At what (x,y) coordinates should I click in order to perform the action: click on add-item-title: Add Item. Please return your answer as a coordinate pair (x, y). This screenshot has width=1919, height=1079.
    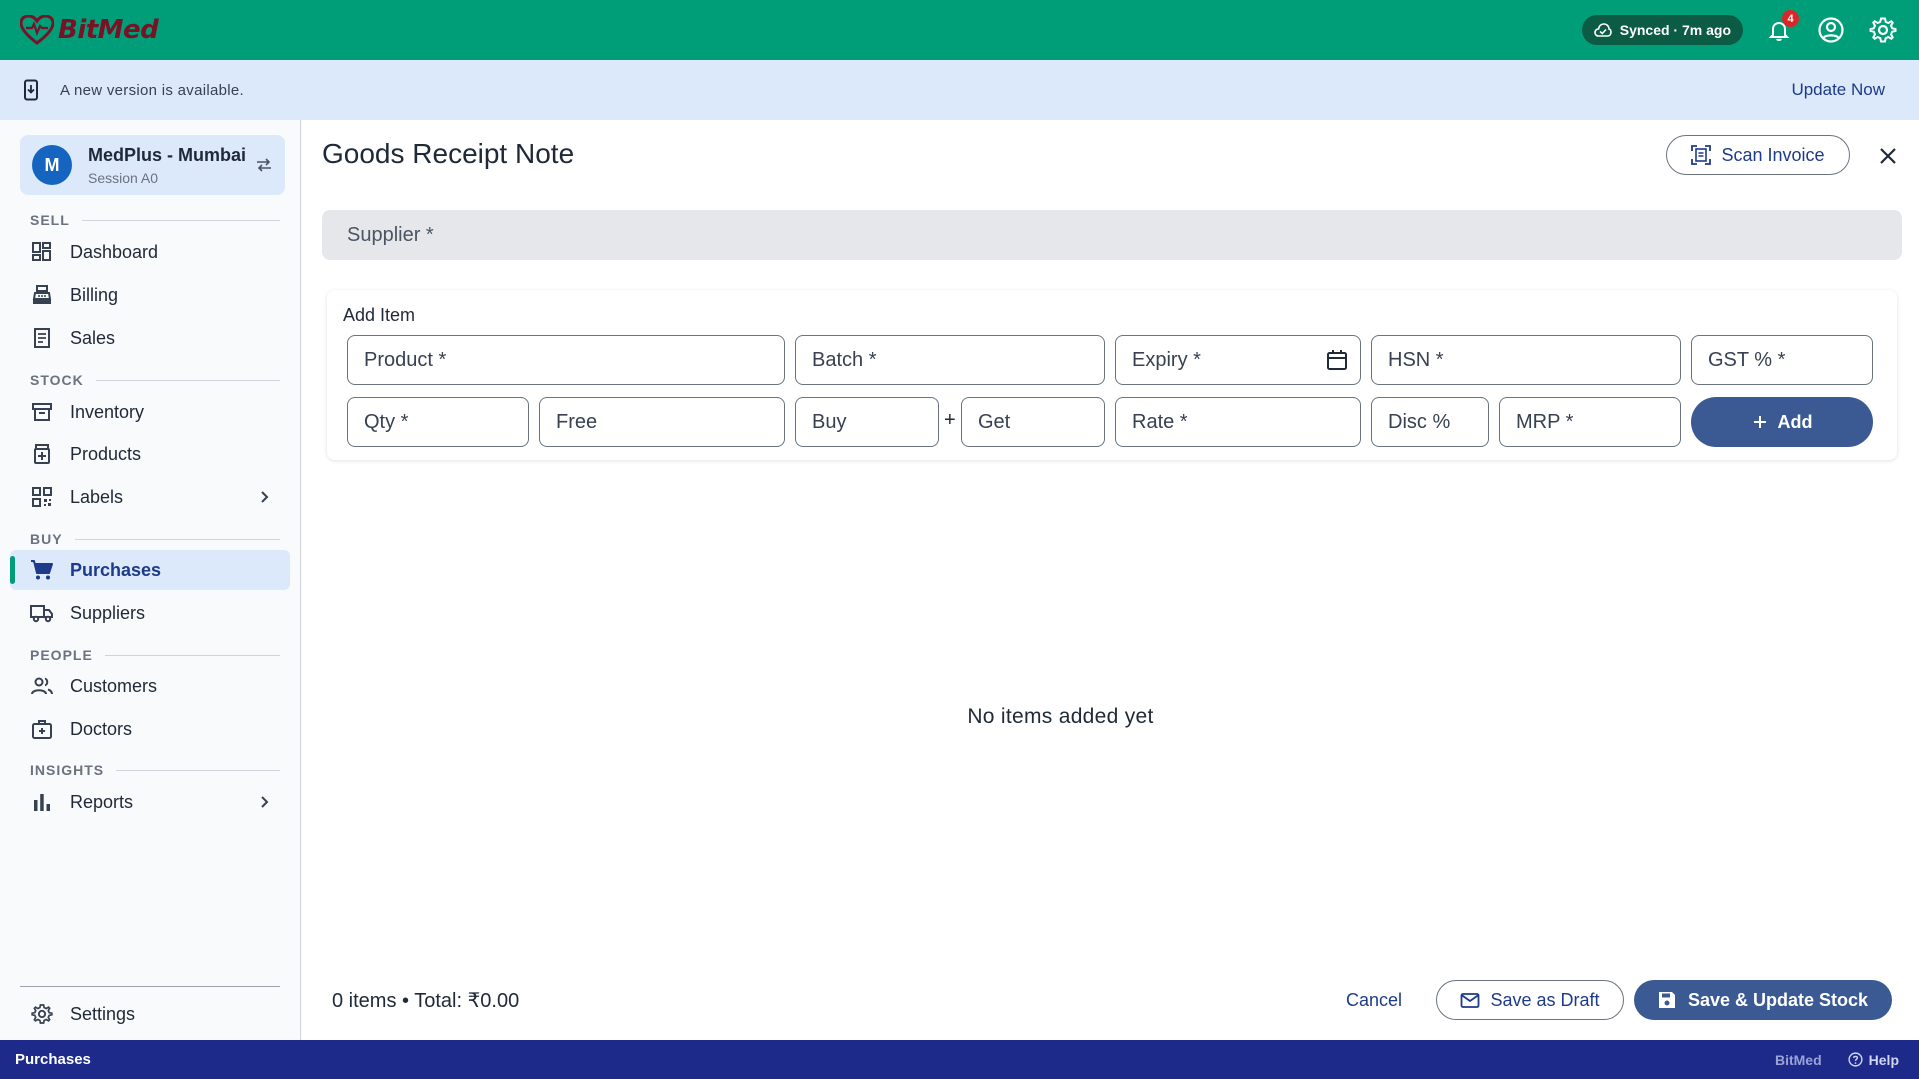
    Looking at the image, I should click on (379, 315).